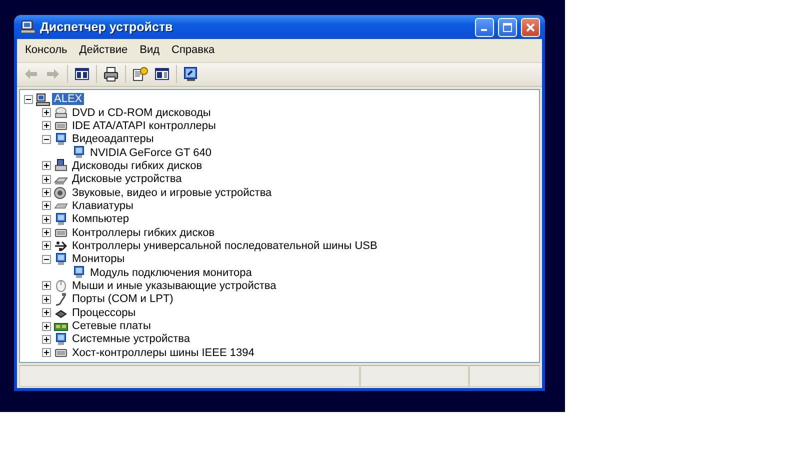  What do you see at coordinates (61, 193) in the screenshot?
I see `speaker-icon` at bounding box center [61, 193].